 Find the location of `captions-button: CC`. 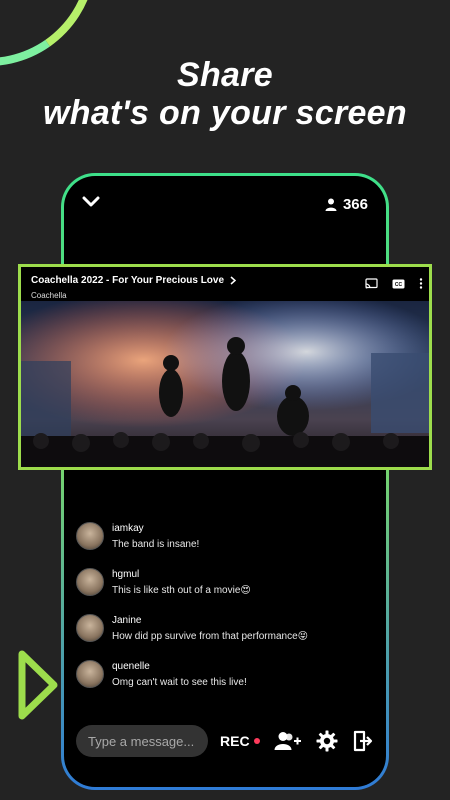

captions-button: CC is located at coordinates (398, 285).